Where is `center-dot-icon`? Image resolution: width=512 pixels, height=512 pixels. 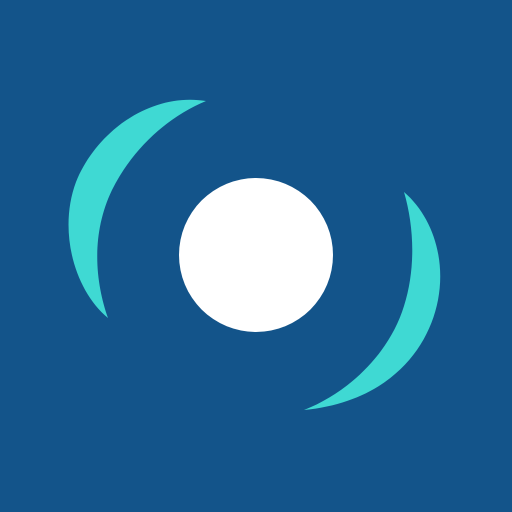
center-dot-icon is located at coordinates (256, 255).